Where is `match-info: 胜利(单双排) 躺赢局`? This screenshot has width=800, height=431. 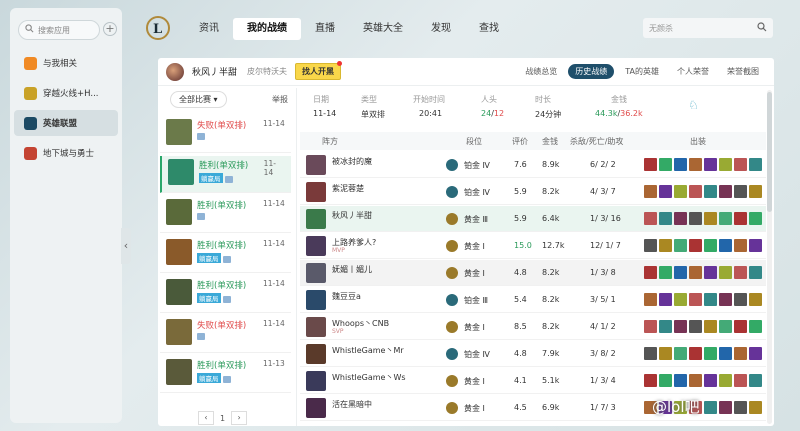
match-info: 胜利(单双排) 躺赢局 is located at coordinates (228, 371).